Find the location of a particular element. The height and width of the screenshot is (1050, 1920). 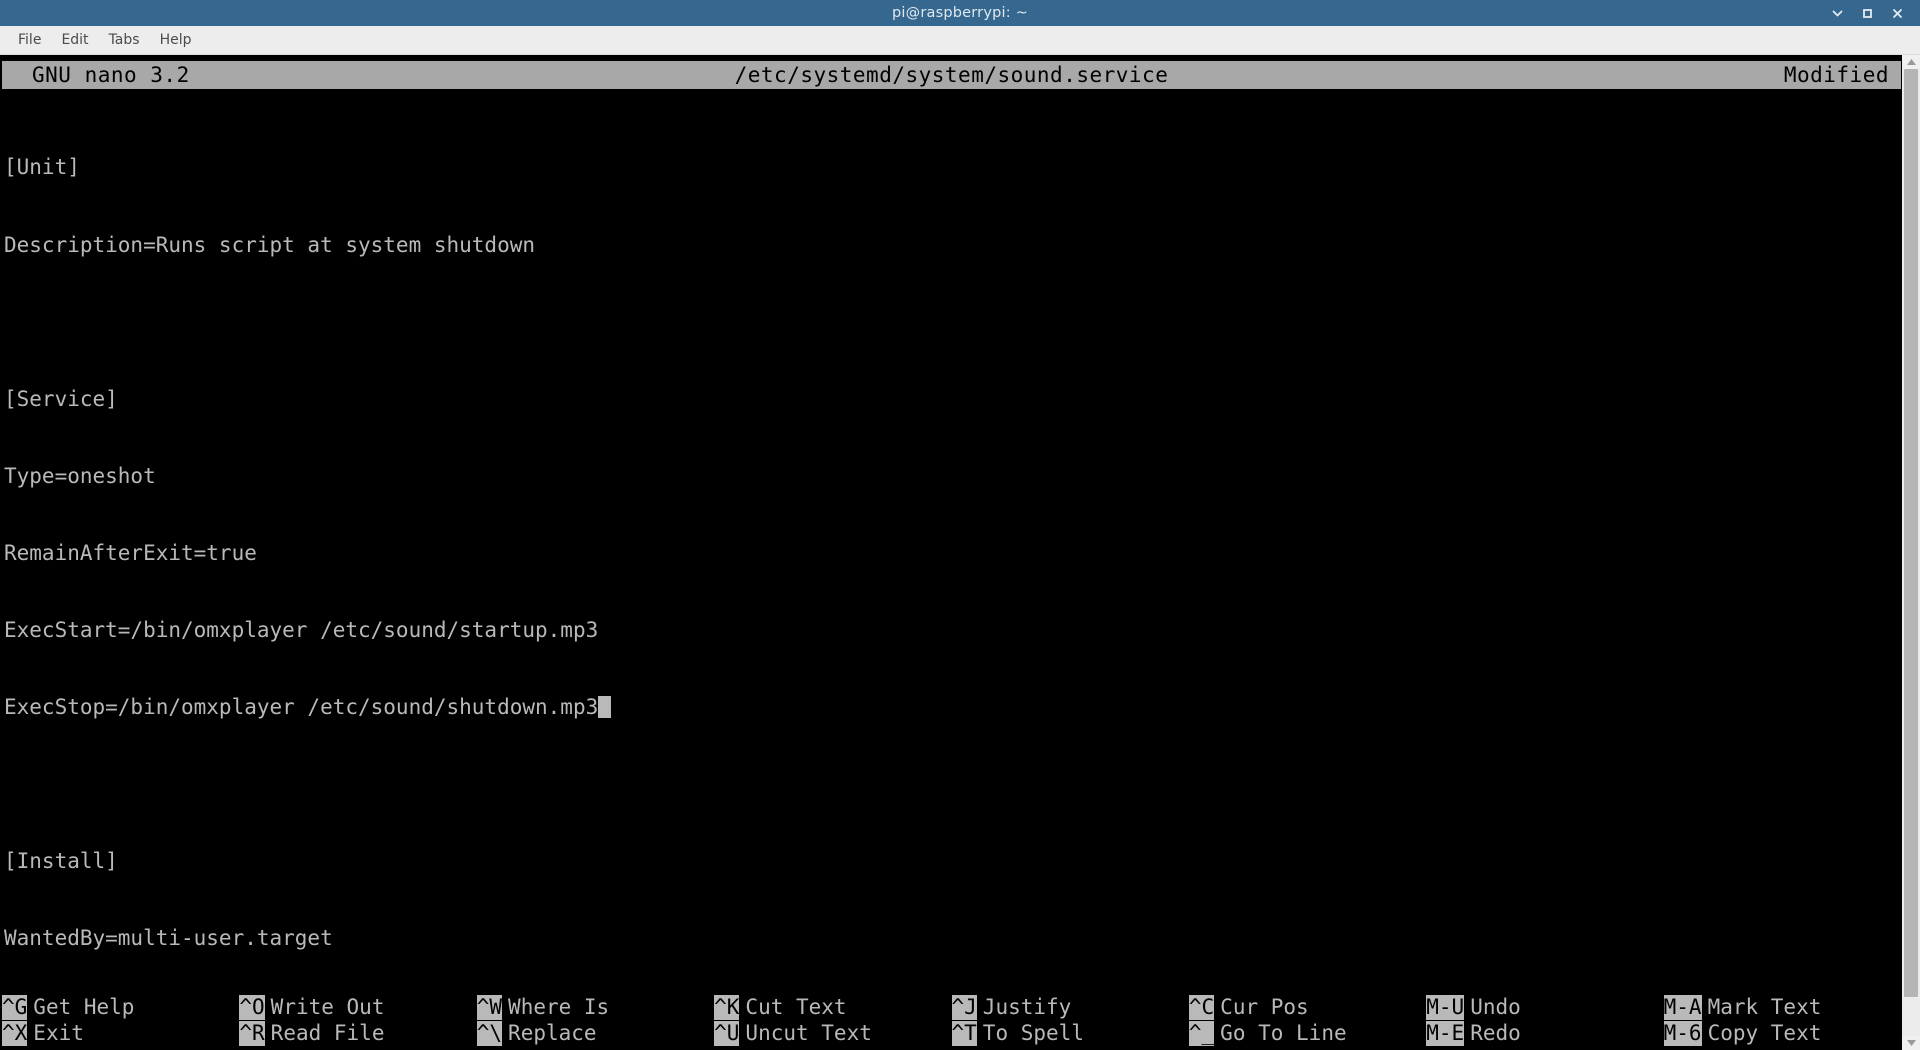

editor-line: WantedBy=multi-user.target is located at coordinates (168, 938).